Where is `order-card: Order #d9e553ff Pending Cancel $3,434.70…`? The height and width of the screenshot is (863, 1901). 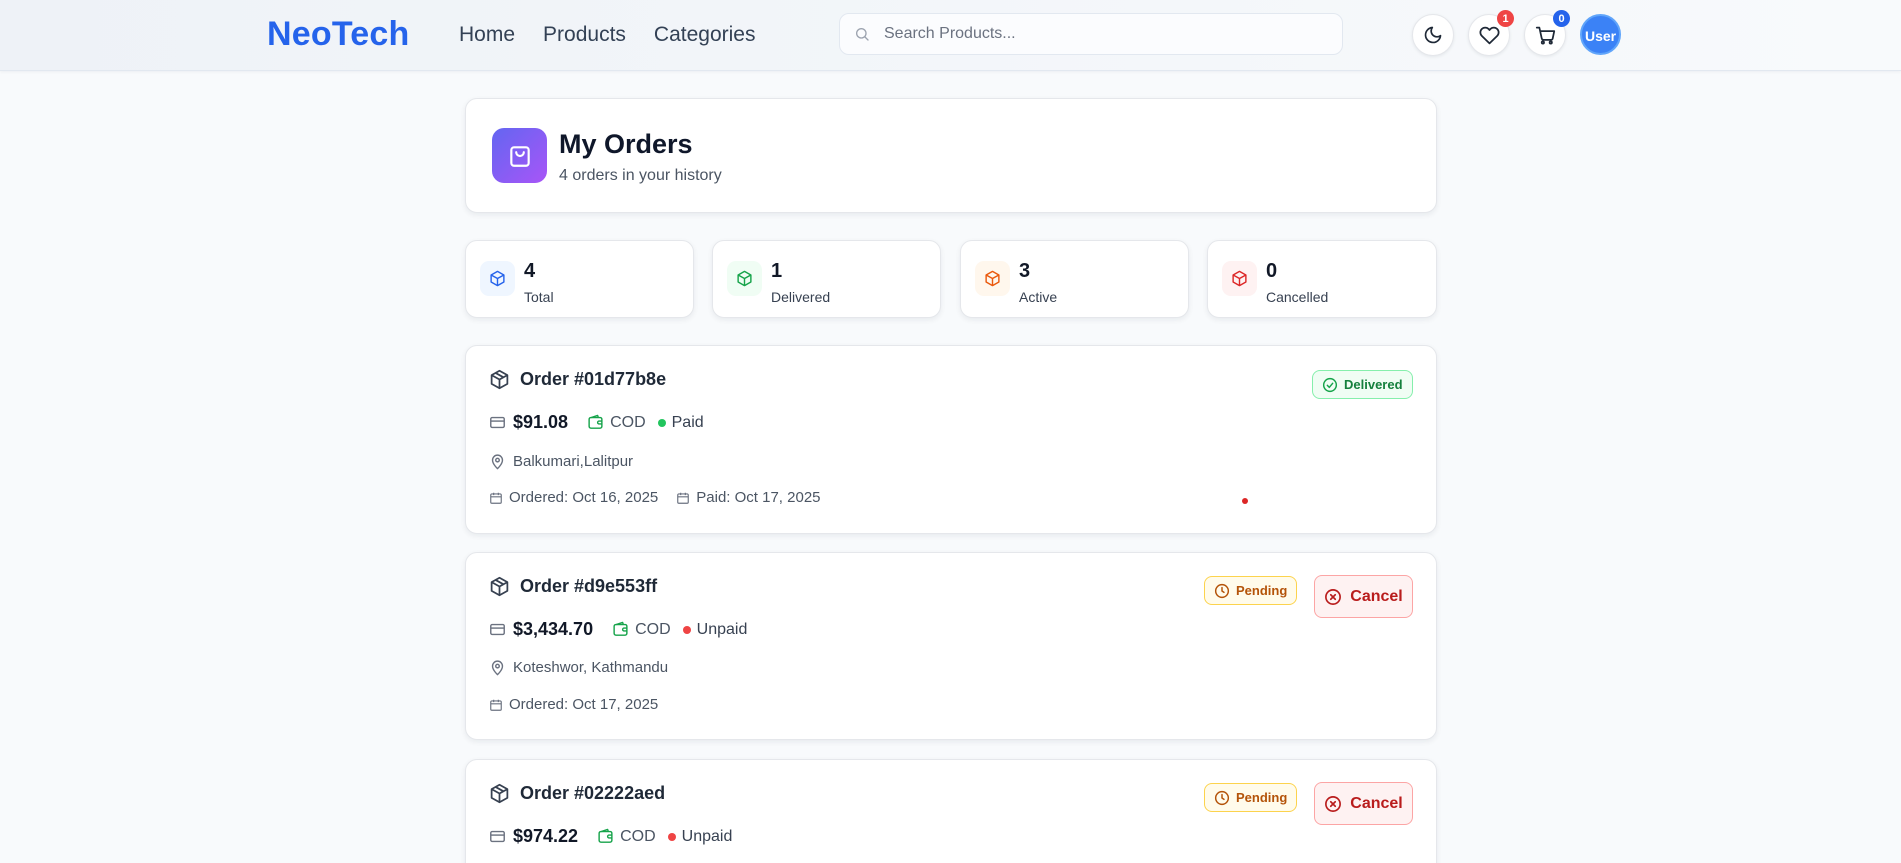 order-card: Order #d9e553ff Pending Cancel $3,434.70… is located at coordinates (951, 646).